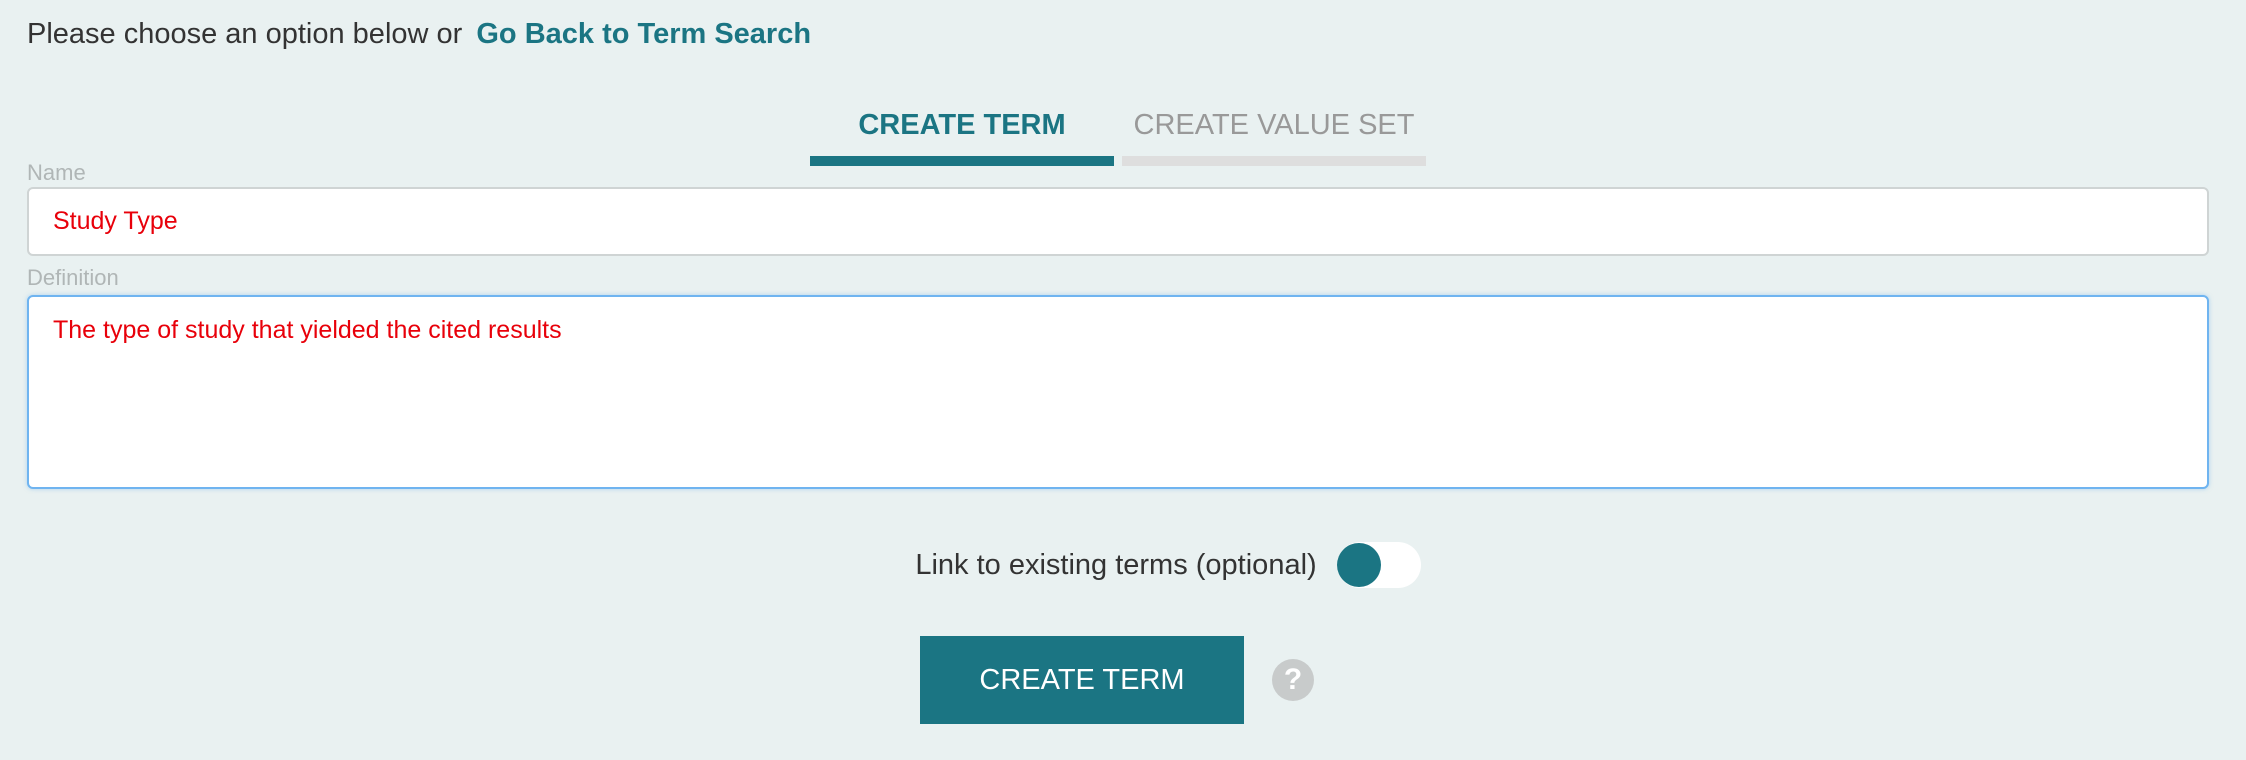 Image resolution: width=2246 pixels, height=760 pixels. What do you see at coordinates (1358, 565) in the screenshot?
I see `toggle-knob` at bounding box center [1358, 565].